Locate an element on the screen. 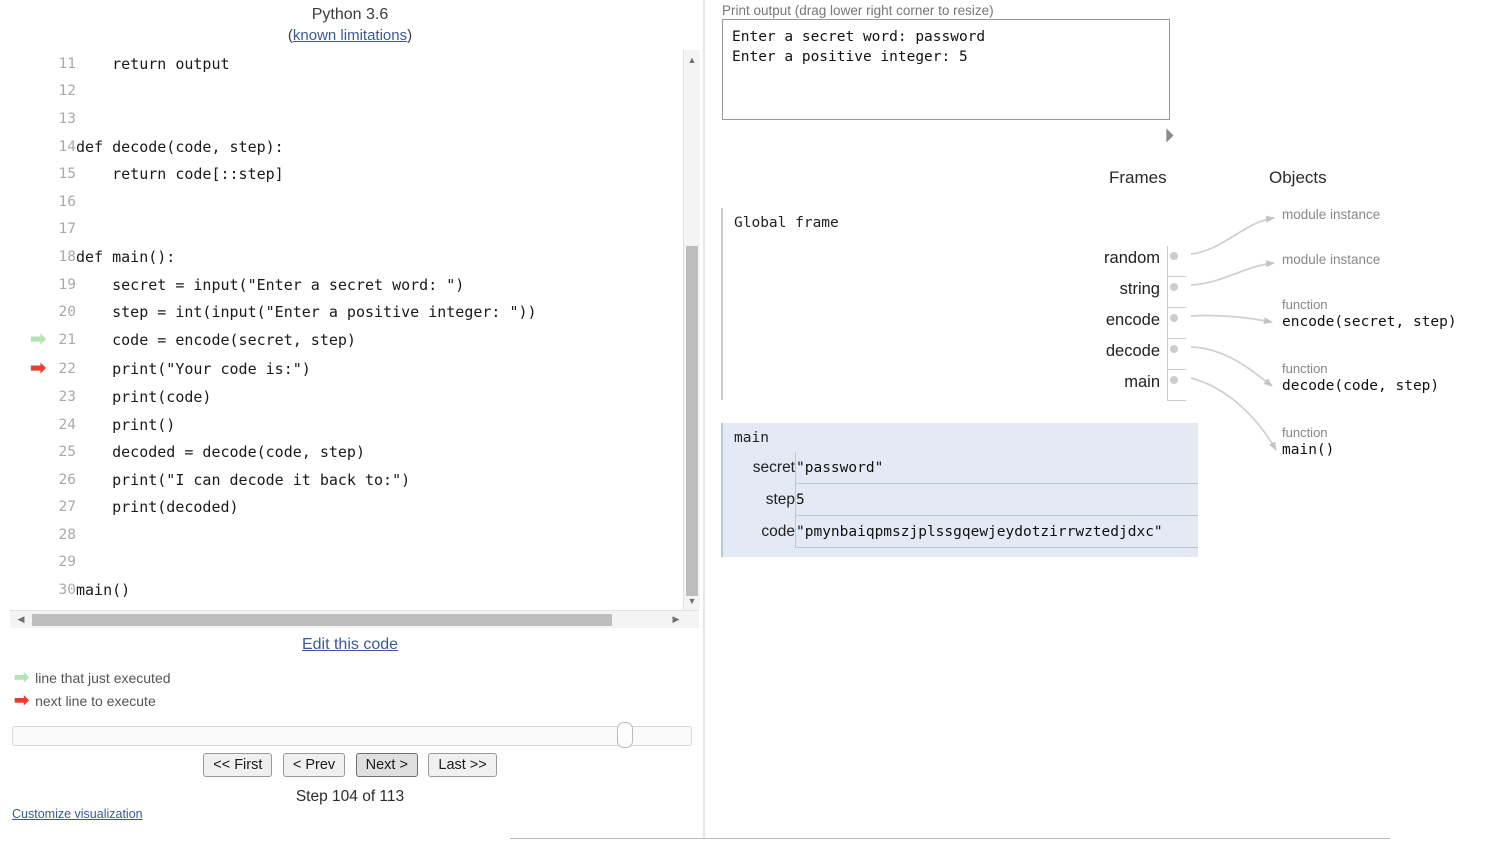 The image size is (1497, 864). line-number: 18 is located at coordinates (67, 256).